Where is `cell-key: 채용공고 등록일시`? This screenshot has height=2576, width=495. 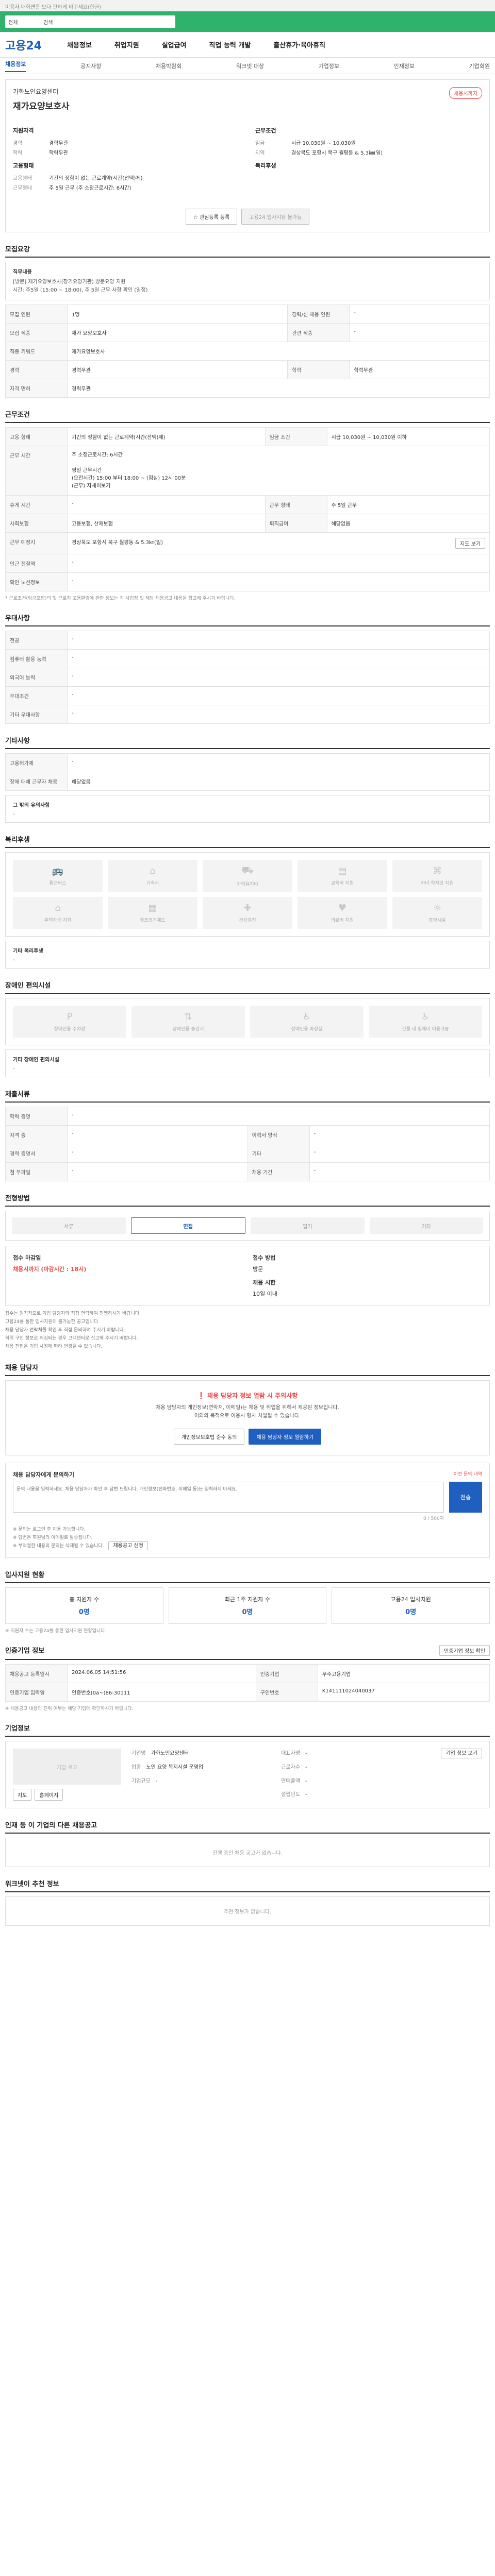 cell-key: 채용공고 등록일시 is located at coordinates (37, 1673).